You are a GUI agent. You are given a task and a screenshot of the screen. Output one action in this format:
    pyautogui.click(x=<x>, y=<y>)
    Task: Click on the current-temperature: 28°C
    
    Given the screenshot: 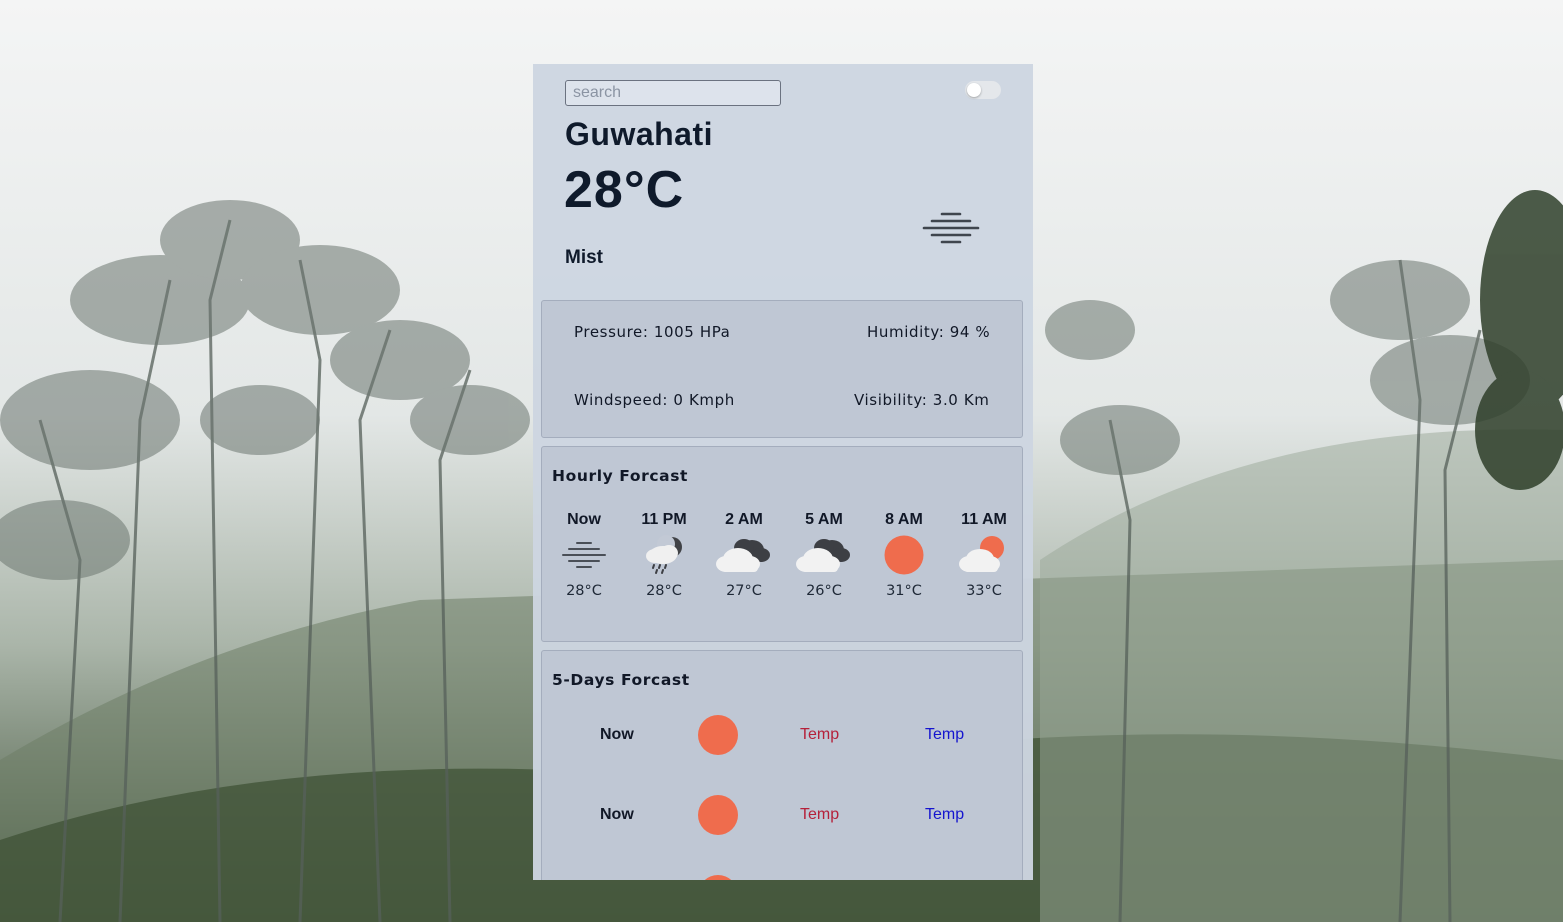 What is the action you would take?
    pyautogui.click(x=624, y=190)
    